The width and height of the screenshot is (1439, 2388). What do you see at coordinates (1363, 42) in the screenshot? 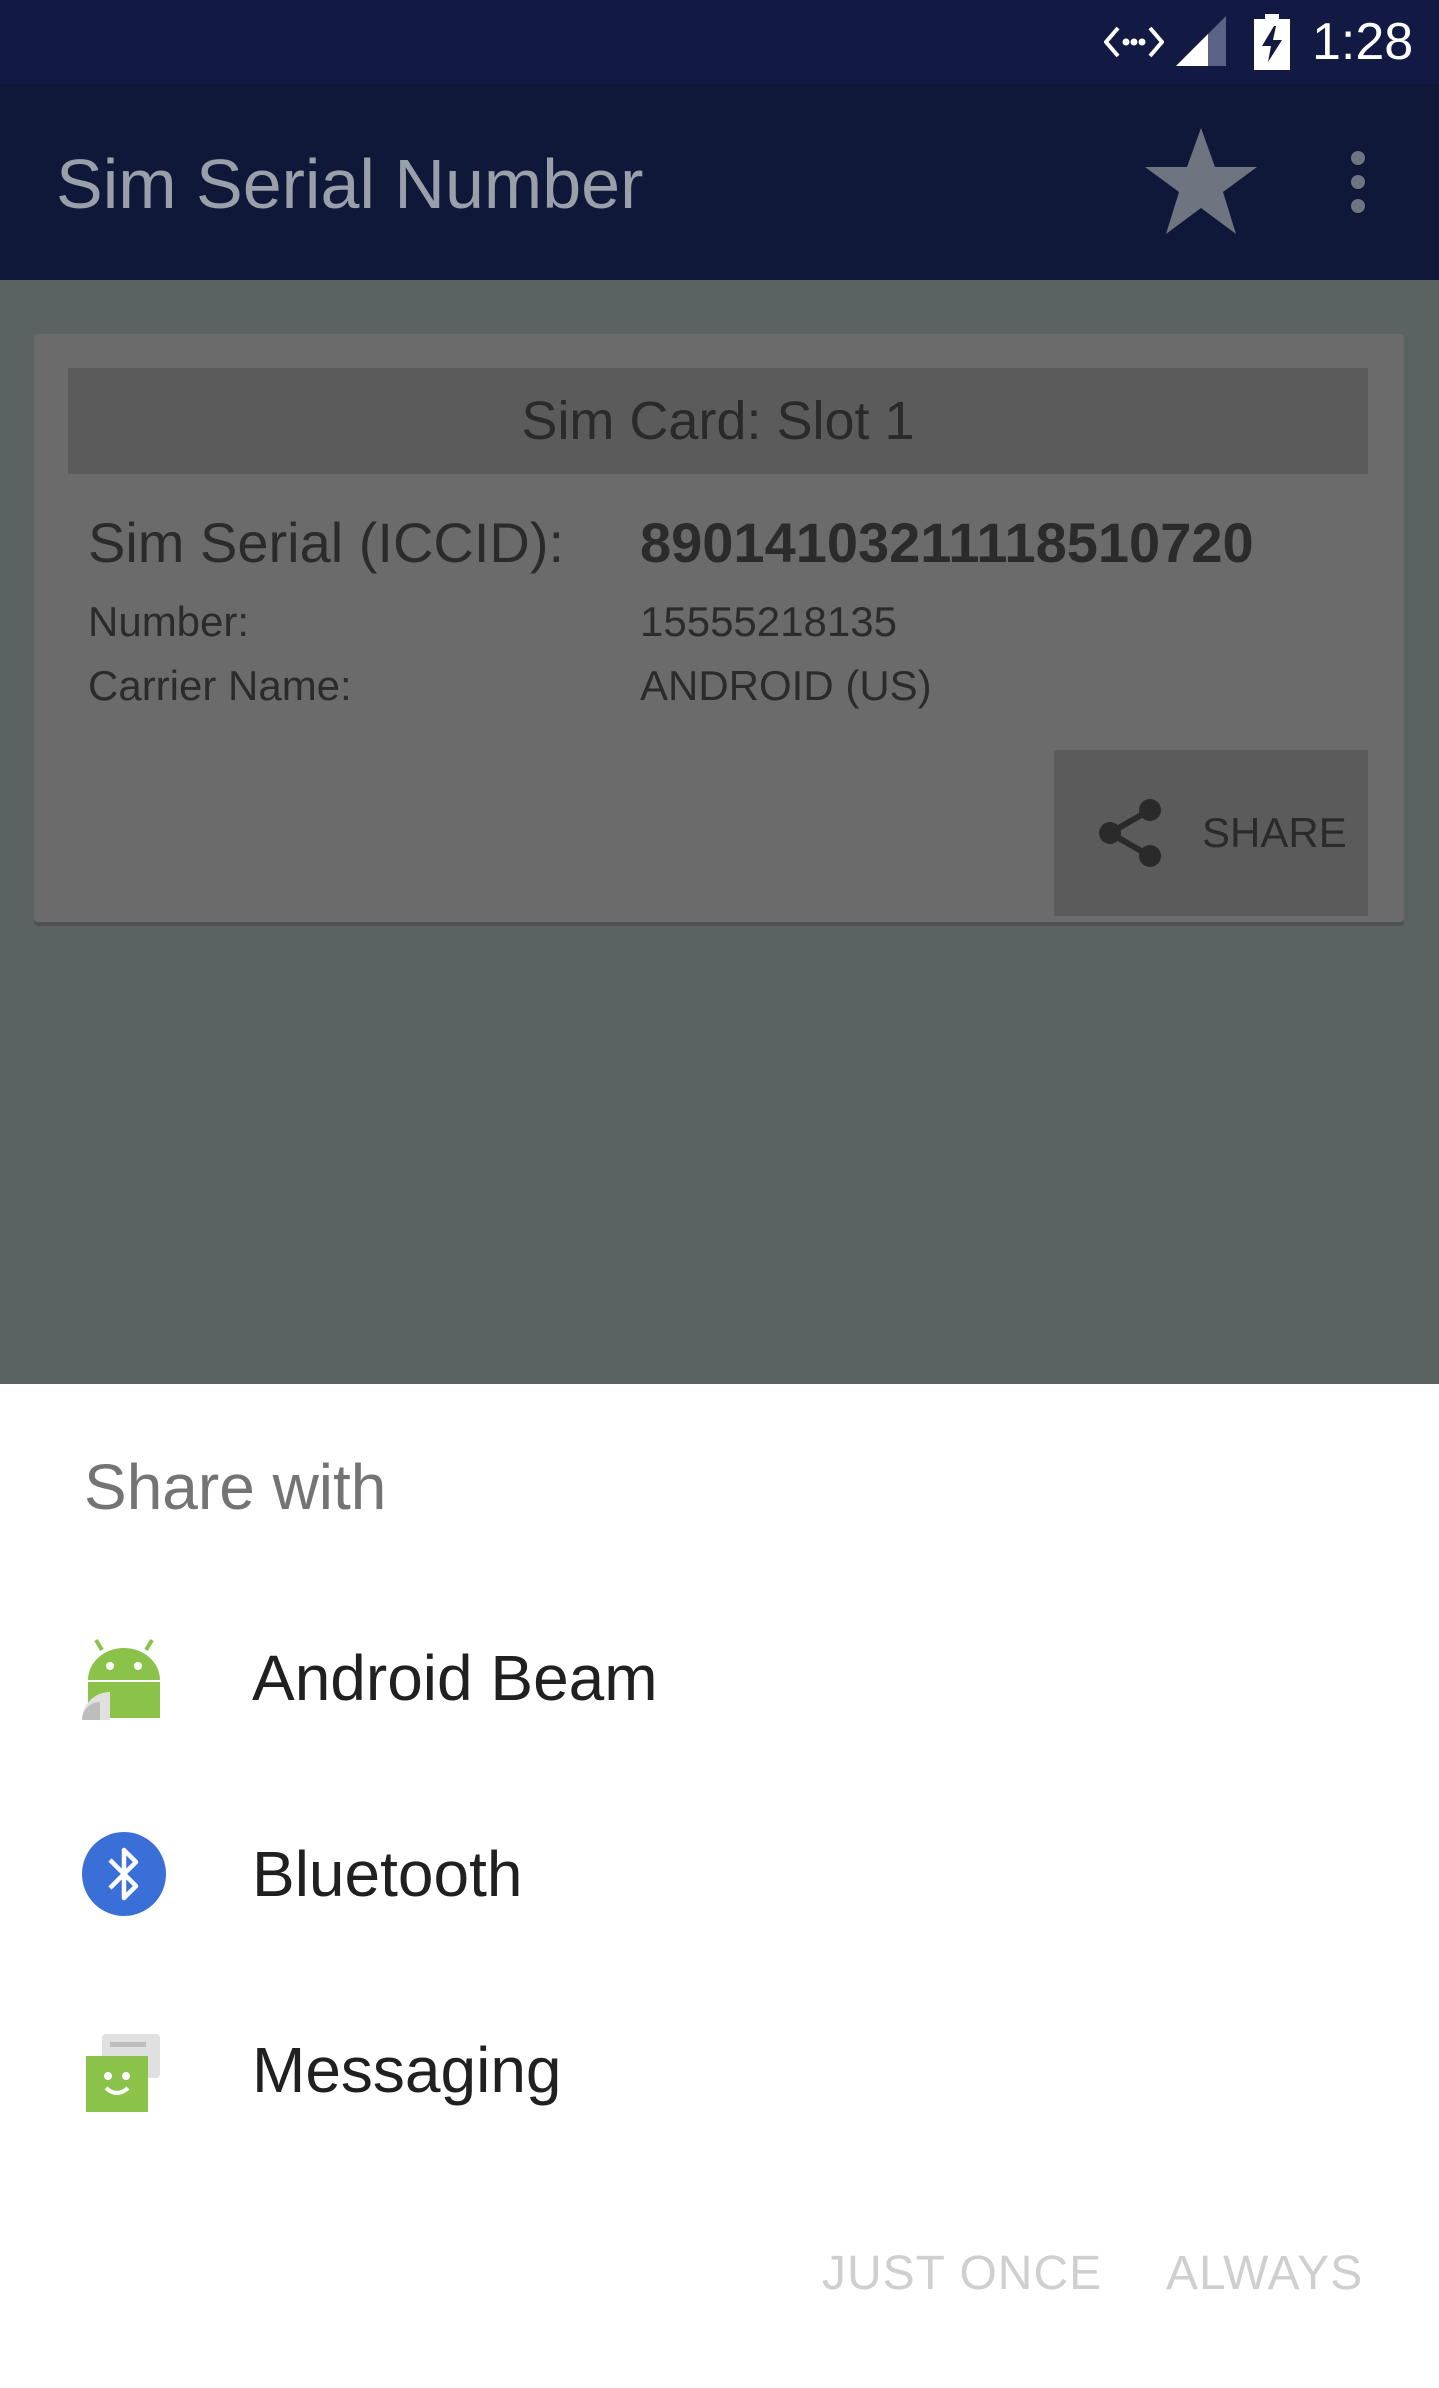
I see `status-time: 1:28` at bounding box center [1363, 42].